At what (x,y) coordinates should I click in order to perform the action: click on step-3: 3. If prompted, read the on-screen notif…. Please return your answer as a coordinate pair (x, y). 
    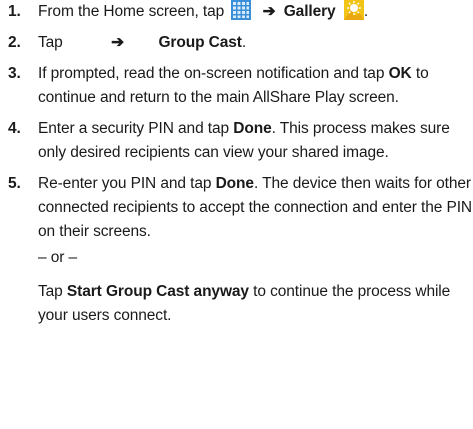
    Looking at the image, I should click on (236, 86).